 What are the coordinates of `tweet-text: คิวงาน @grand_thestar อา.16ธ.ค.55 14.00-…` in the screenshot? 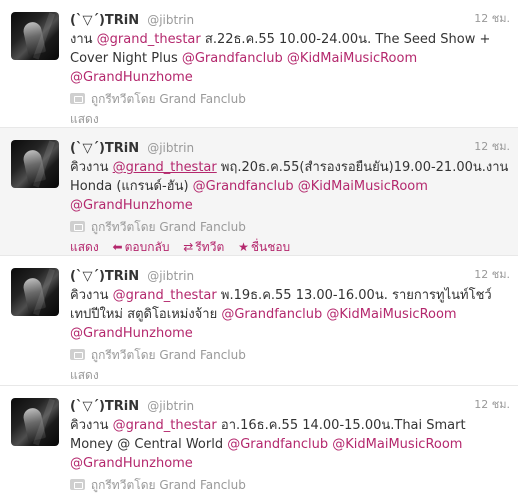 It's located at (290, 444).